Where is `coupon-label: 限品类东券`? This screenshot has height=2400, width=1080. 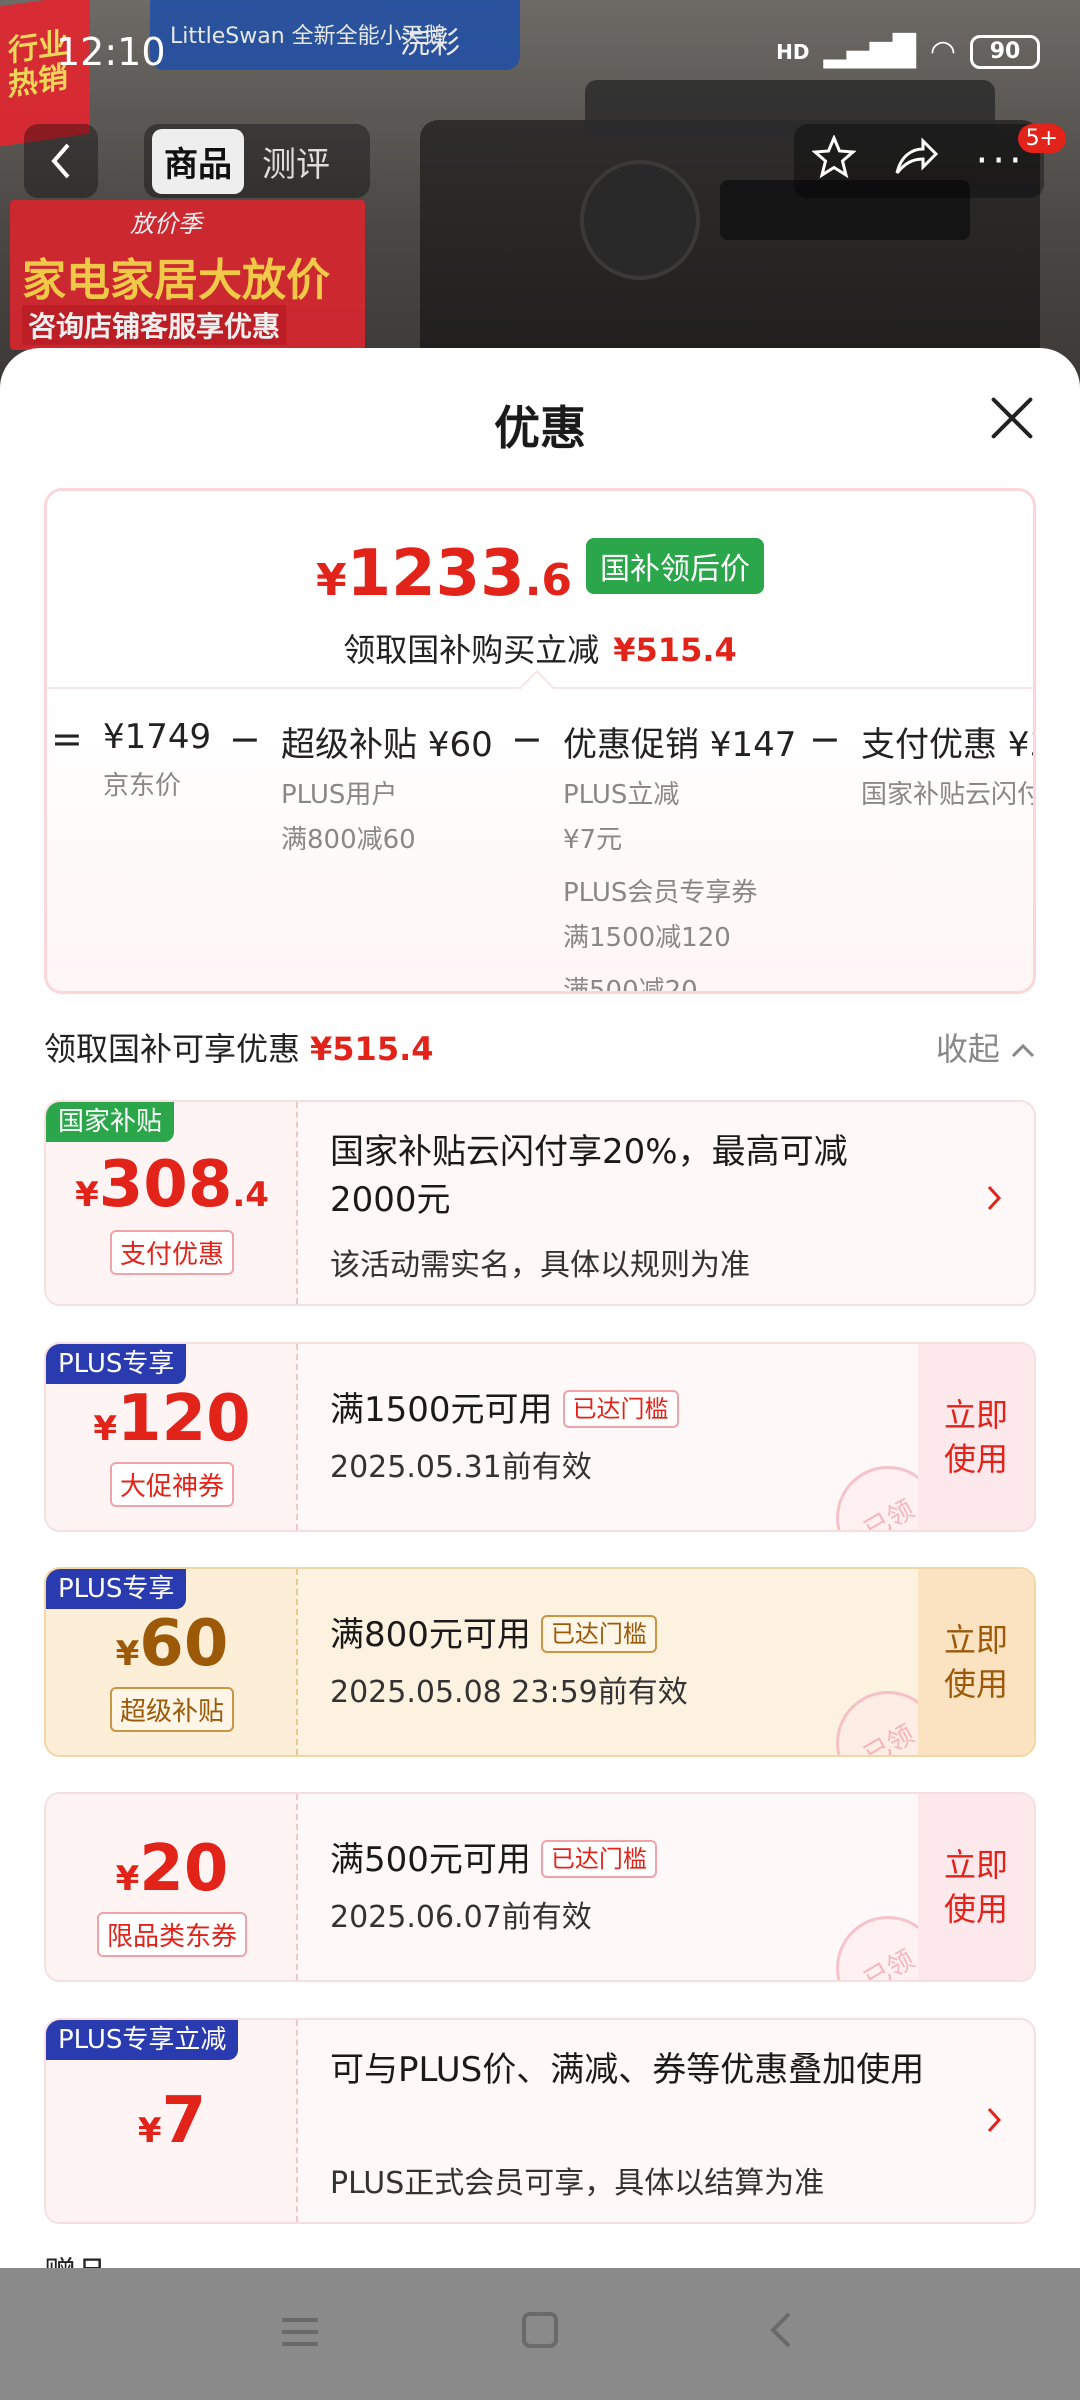 coupon-label: 限品类东券 is located at coordinates (172, 1934).